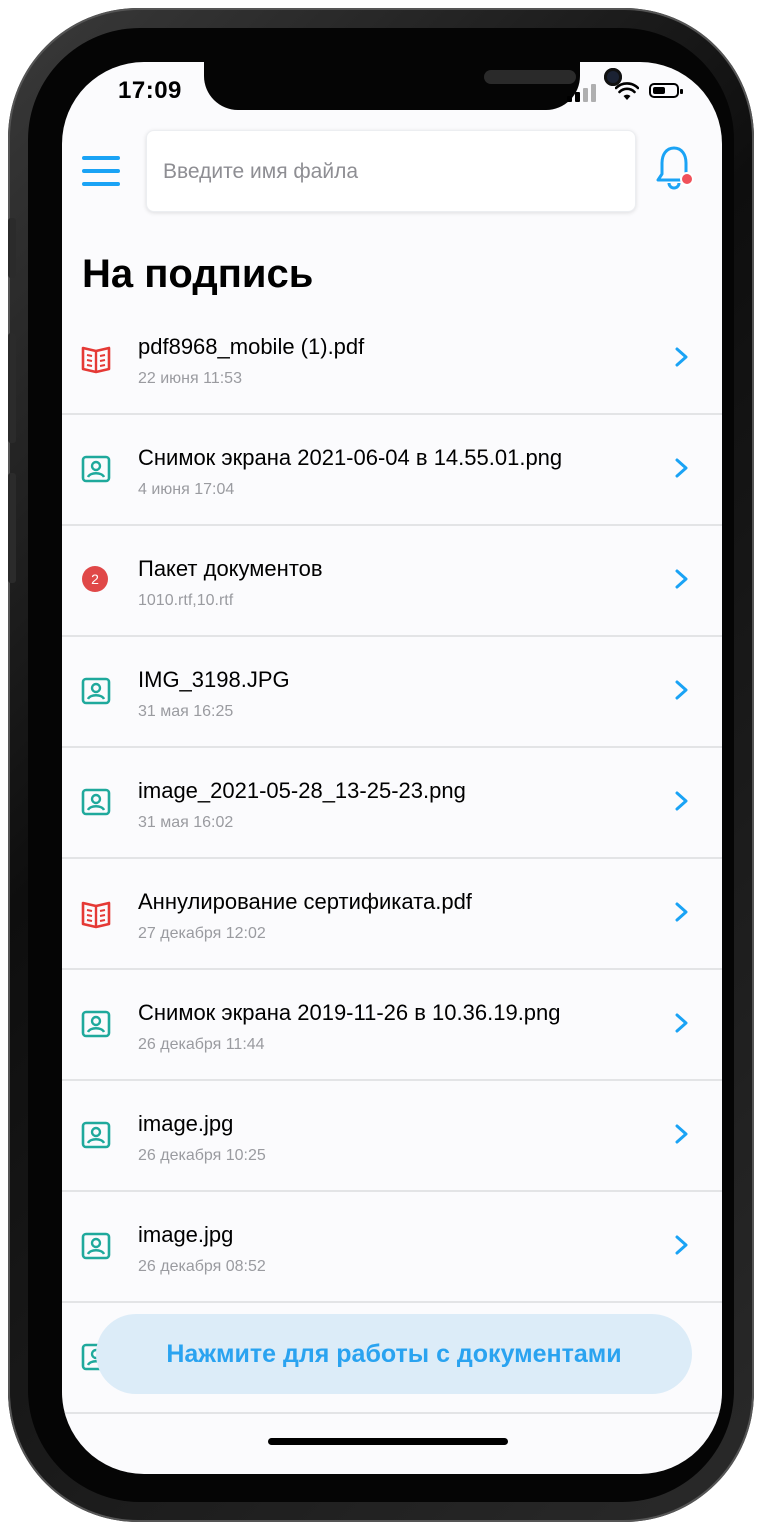 The height and width of the screenshot is (1530, 758). I want to click on document-name: IMG_3198.JPG, so click(214, 679).